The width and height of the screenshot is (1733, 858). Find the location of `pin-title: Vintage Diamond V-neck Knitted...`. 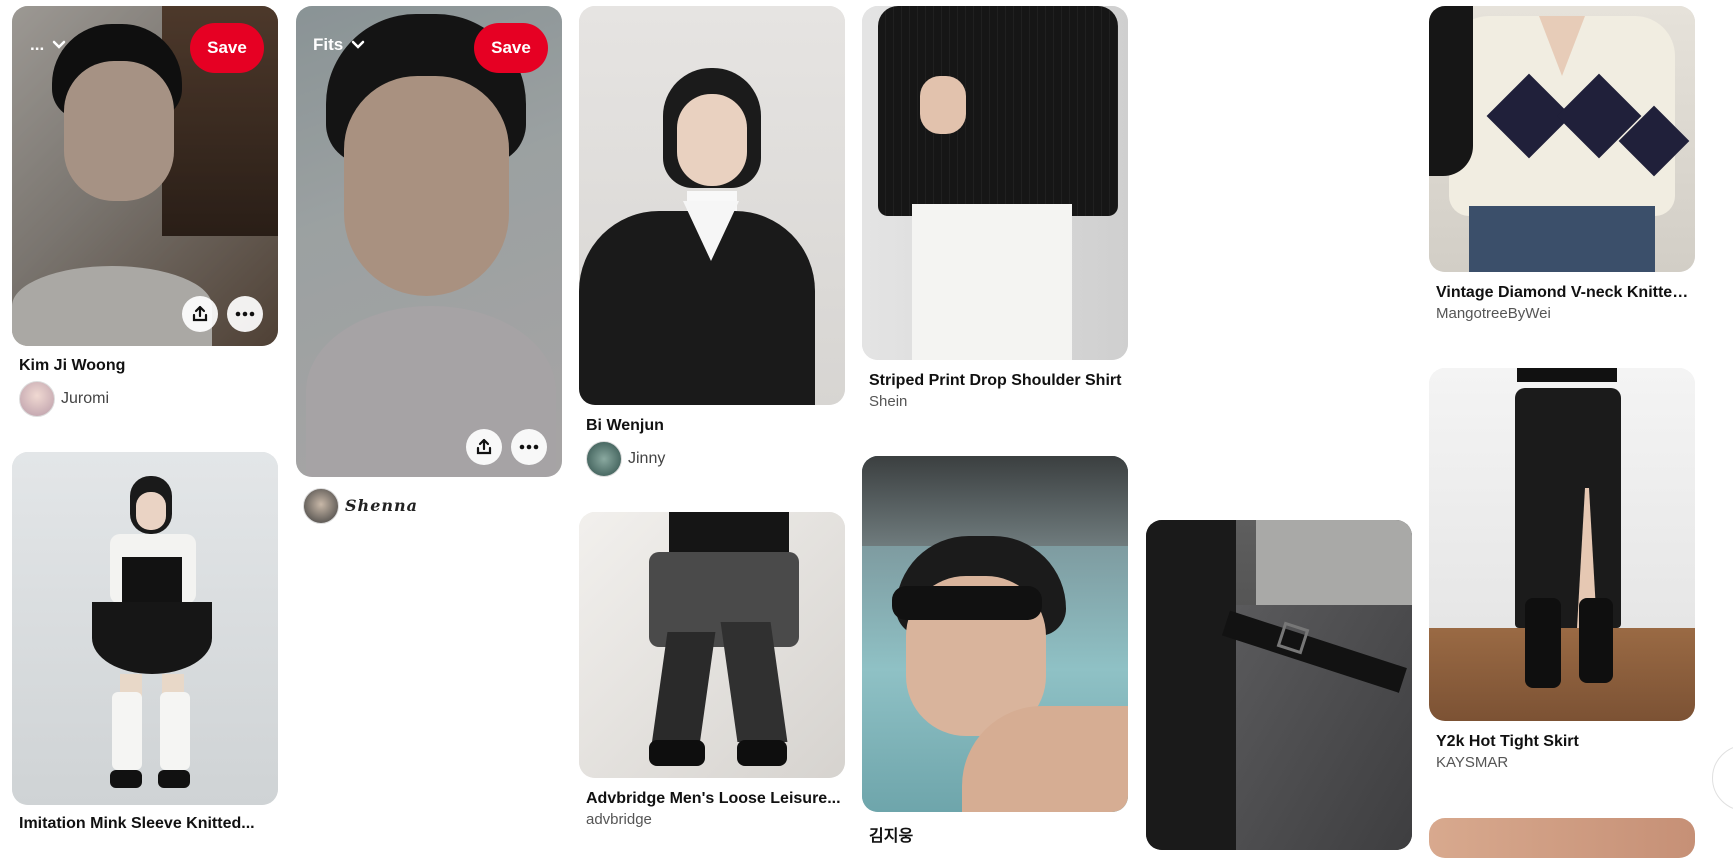

pin-title: Vintage Diamond V-neck Knitted... is located at coordinates (1563, 293).